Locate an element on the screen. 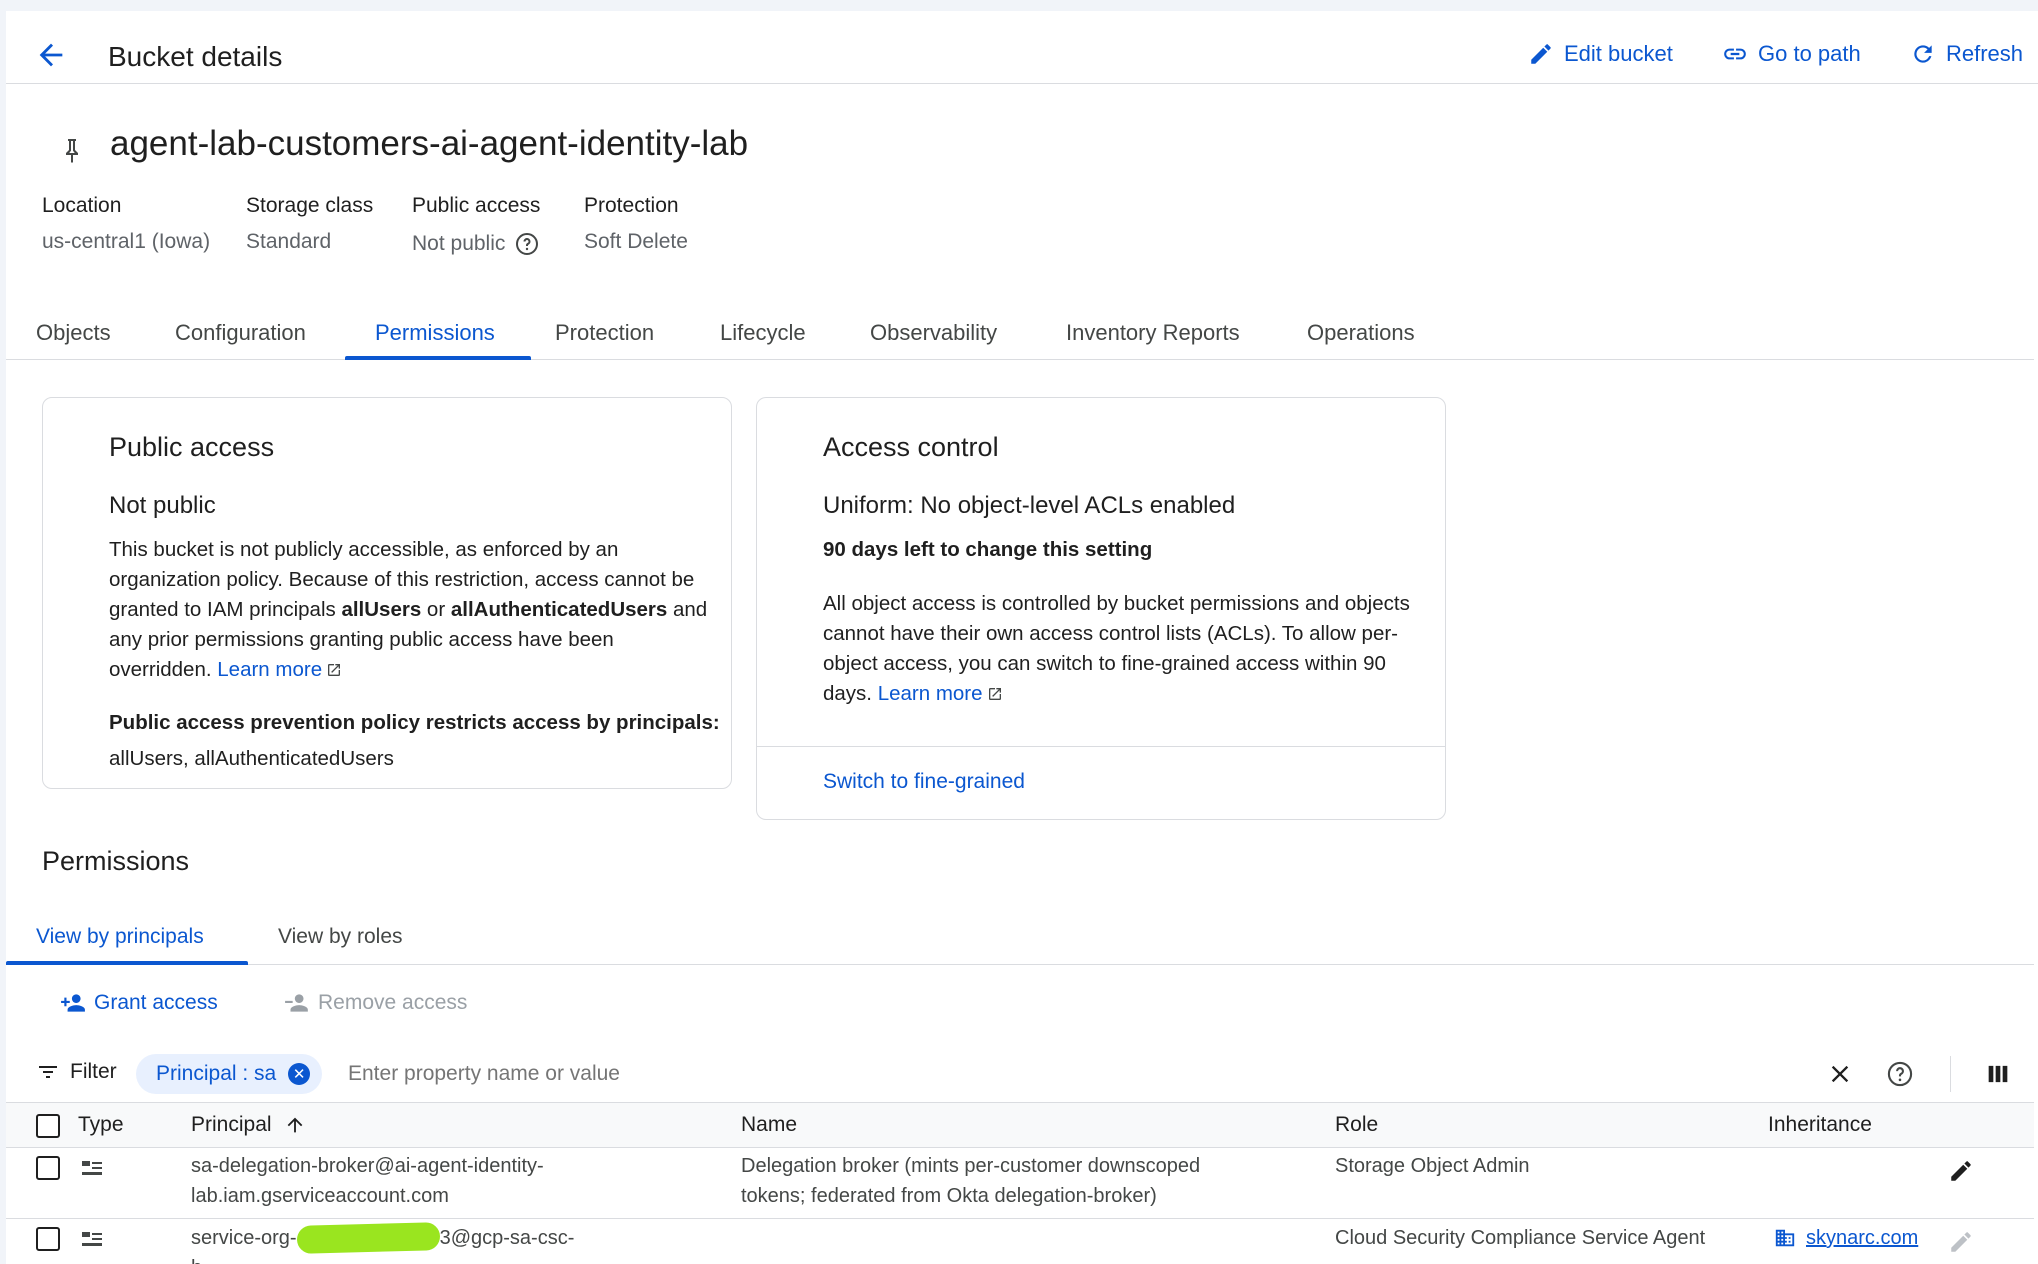 The width and height of the screenshot is (2038, 1264). pin-icon is located at coordinates (72, 151).